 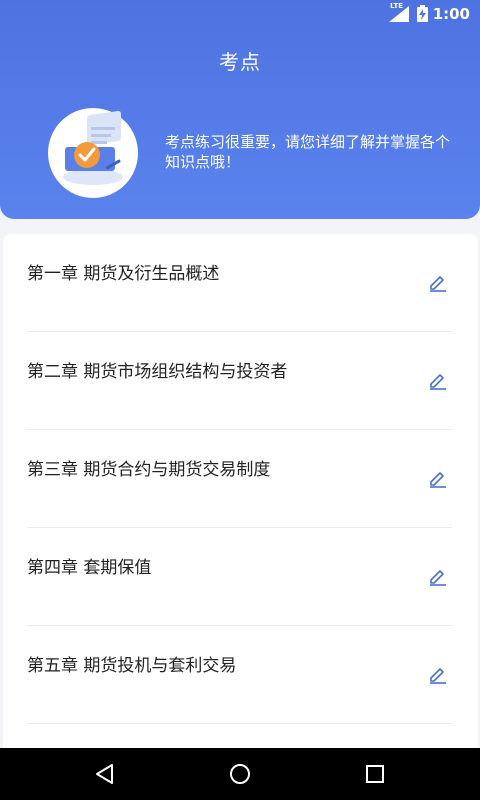 I want to click on intro-text: 考点练习很重要，请您详细了解并掌握各个知识点哦！, so click(x=308, y=152).